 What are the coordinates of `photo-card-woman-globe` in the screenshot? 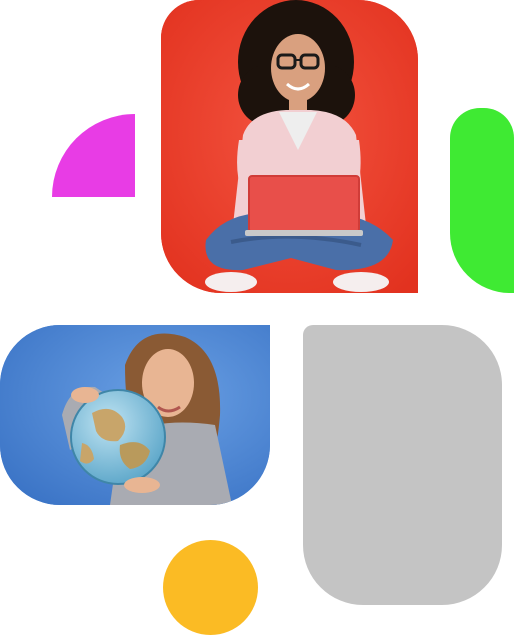 It's located at (135, 415).